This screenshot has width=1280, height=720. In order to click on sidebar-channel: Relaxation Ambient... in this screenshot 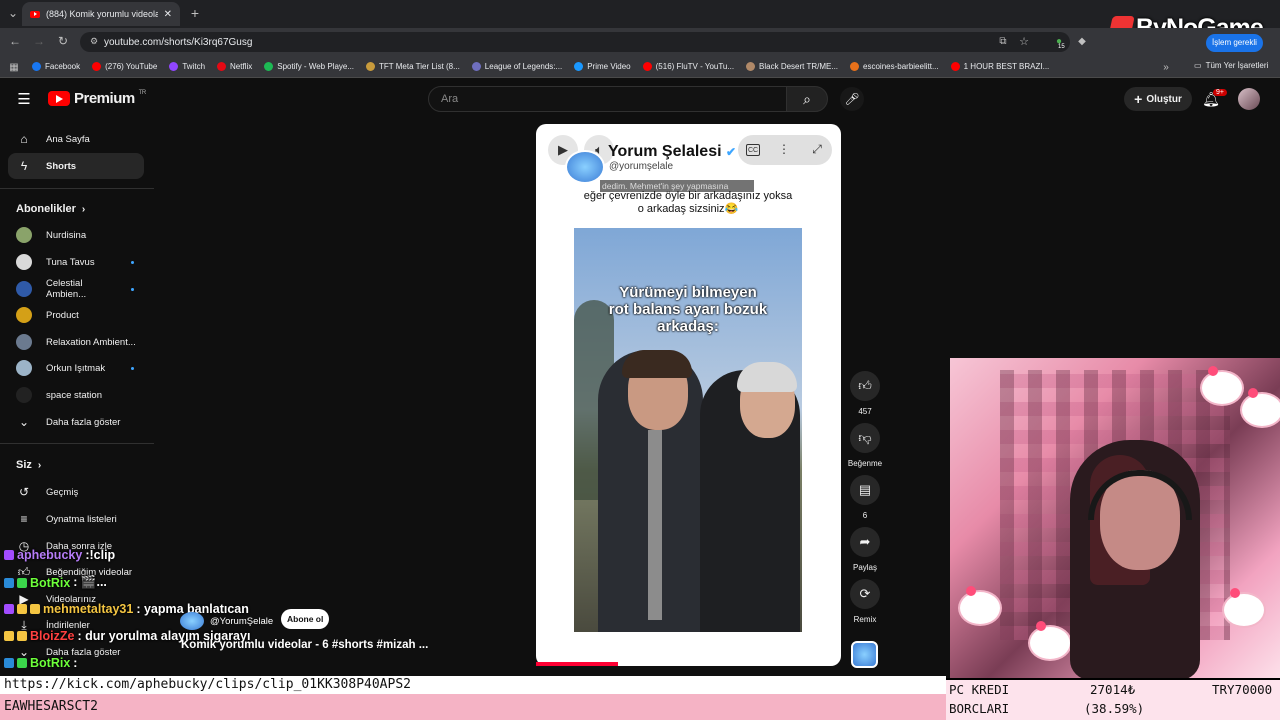, I will do `click(76, 342)`.